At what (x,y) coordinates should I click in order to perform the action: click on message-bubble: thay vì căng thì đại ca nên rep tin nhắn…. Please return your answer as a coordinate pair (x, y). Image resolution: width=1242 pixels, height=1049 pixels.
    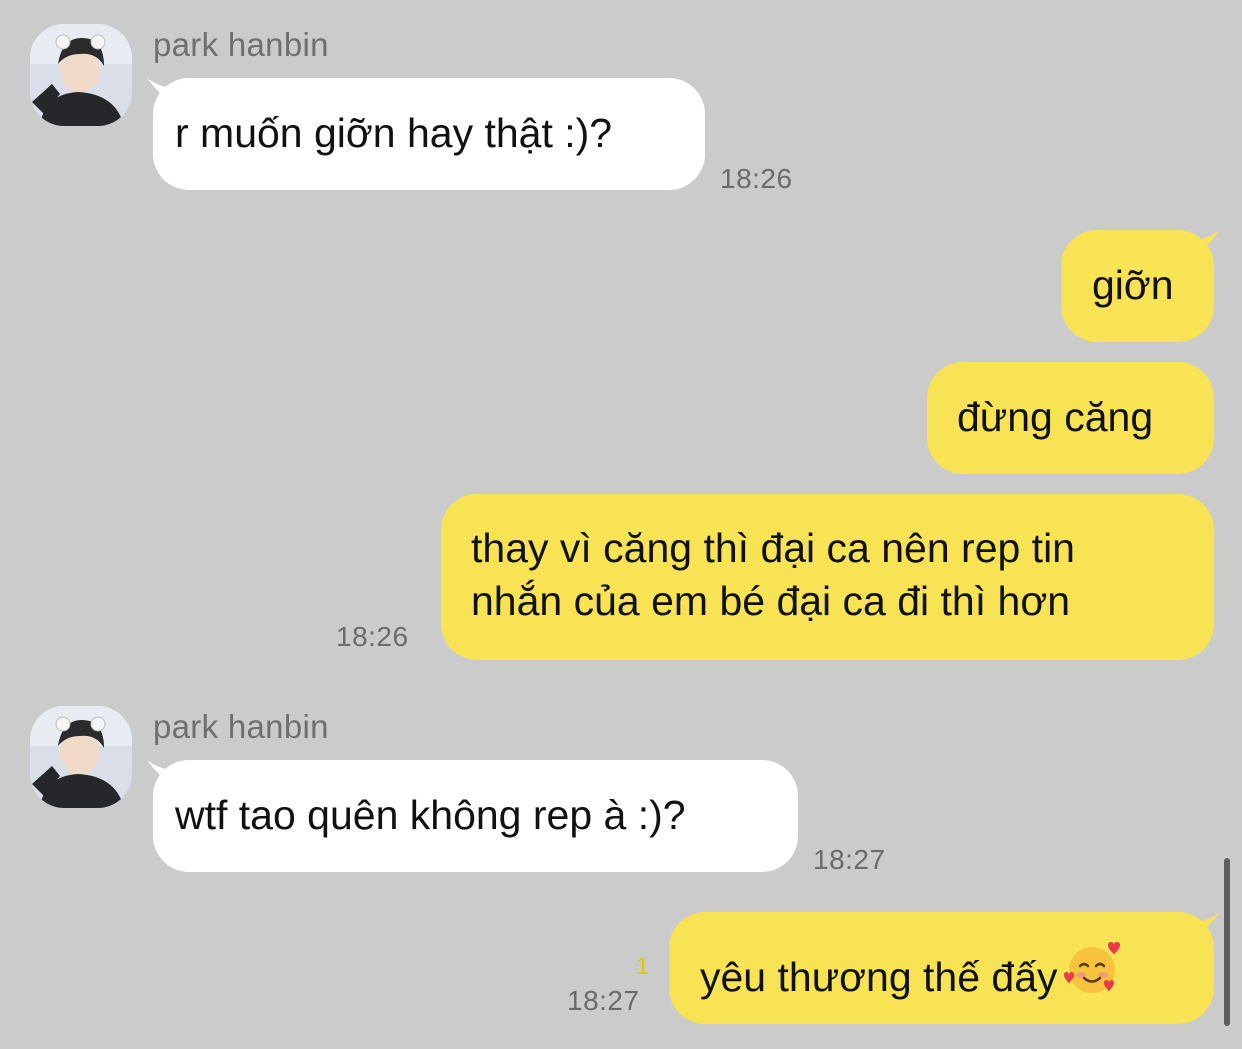
    Looking at the image, I should click on (827, 577).